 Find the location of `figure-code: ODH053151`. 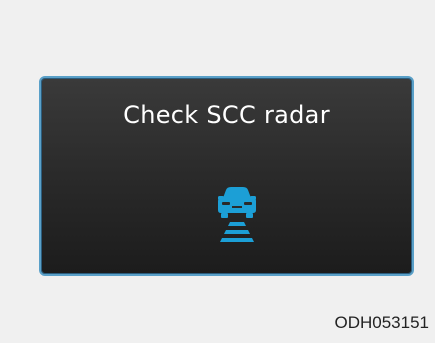

figure-code: ODH053151 is located at coordinates (381, 322).